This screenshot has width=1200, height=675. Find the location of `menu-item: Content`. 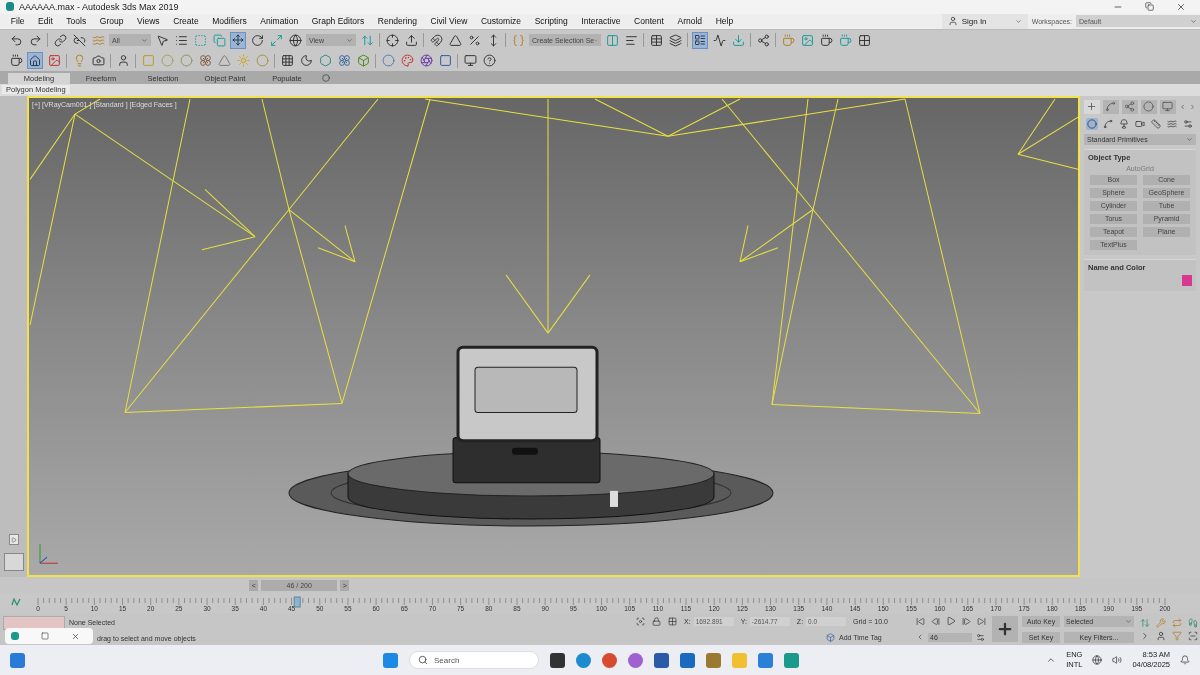

menu-item: Content is located at coordinates (649, 21).